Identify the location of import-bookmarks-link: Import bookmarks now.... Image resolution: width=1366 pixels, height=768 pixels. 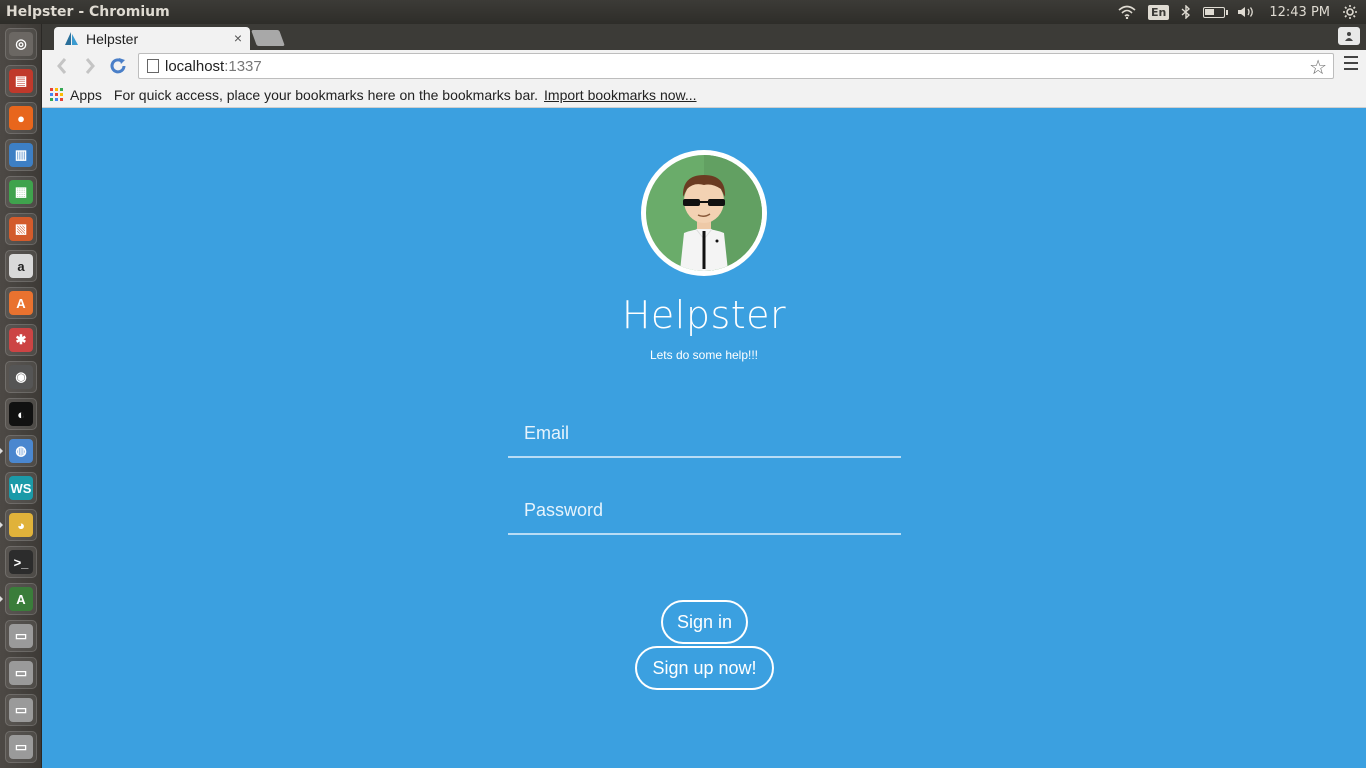
(620, 95).